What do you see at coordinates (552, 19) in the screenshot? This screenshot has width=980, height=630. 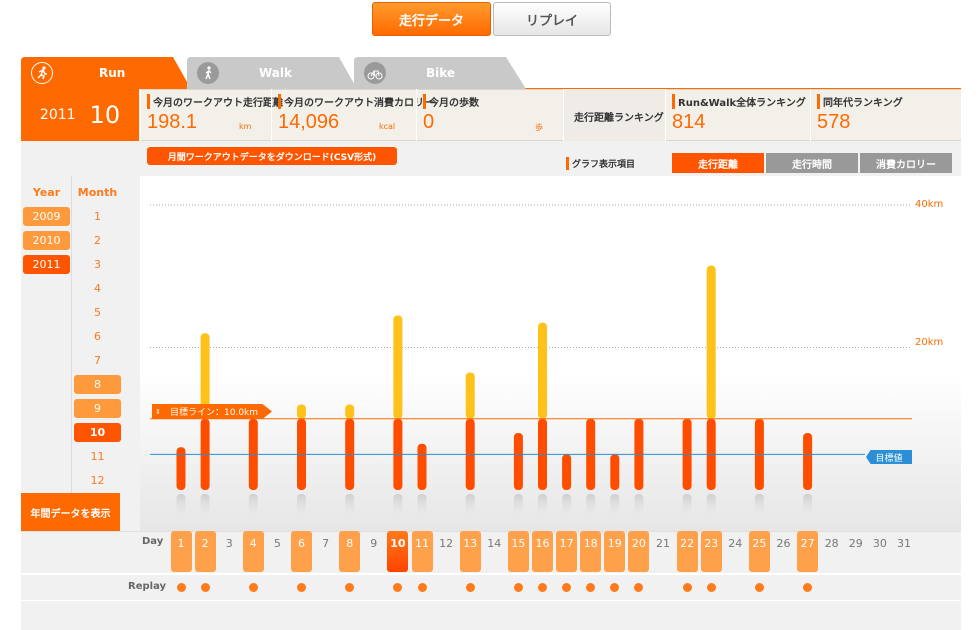 I see `tab-replay: リプレイ` at bounding box center [552, 19].